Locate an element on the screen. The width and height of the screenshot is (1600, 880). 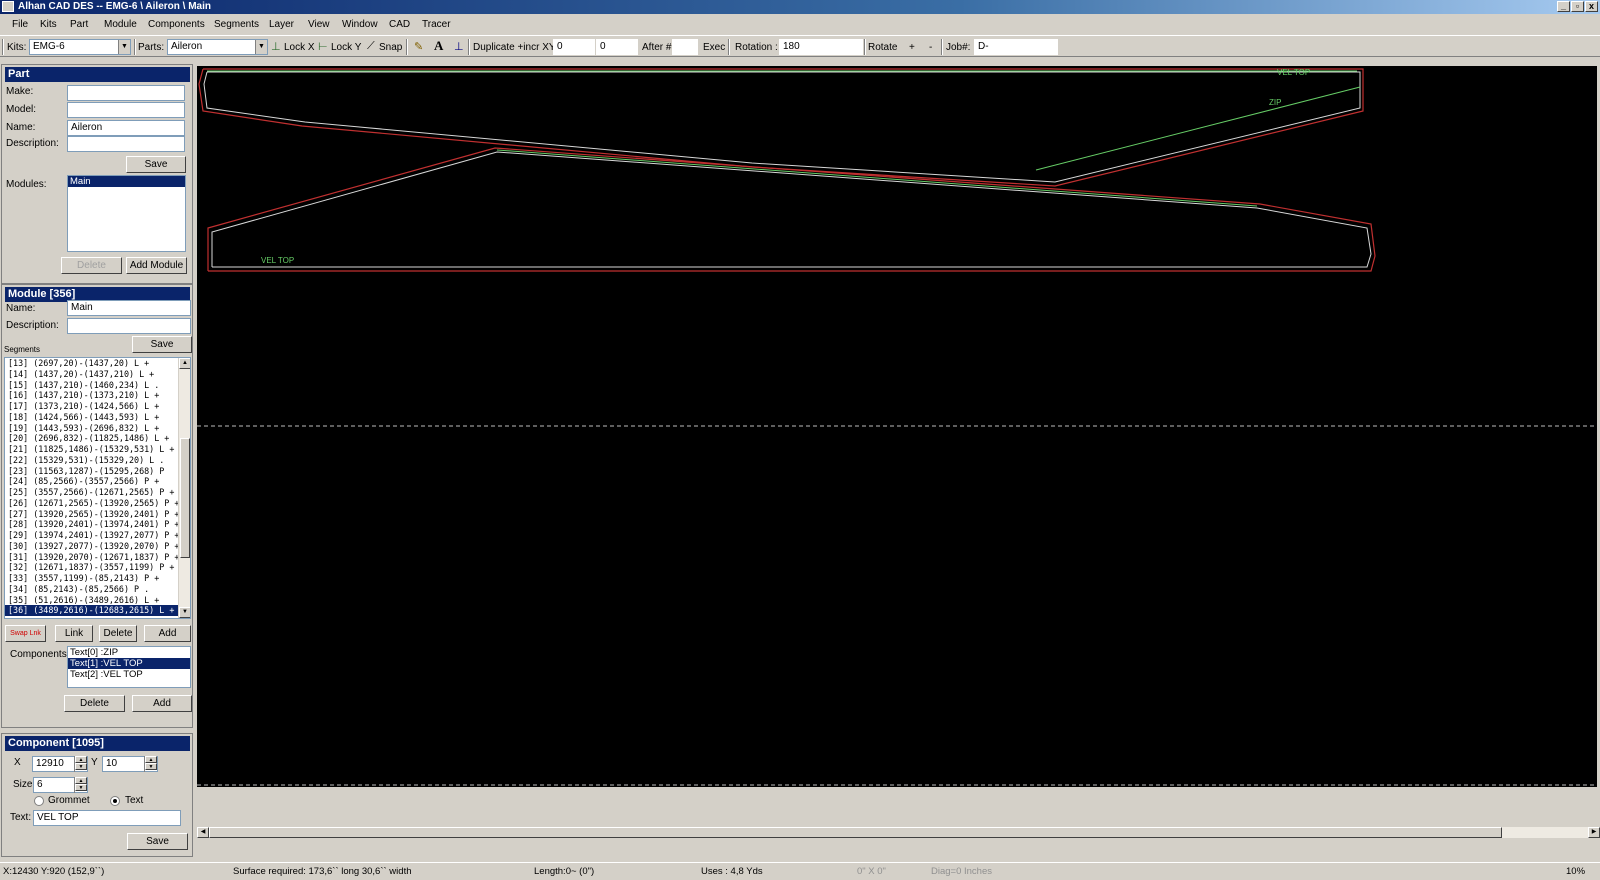
add-module-button: Add Module is located at coordinates (156, 265).